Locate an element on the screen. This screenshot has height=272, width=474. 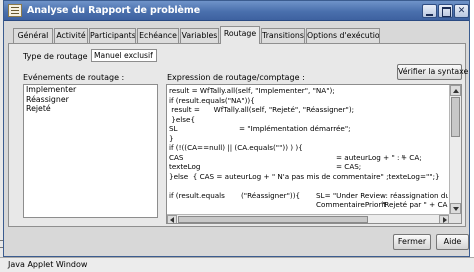
tab-options-d-ex-cution: Options d'exécution is located at coordinates (343, 35).